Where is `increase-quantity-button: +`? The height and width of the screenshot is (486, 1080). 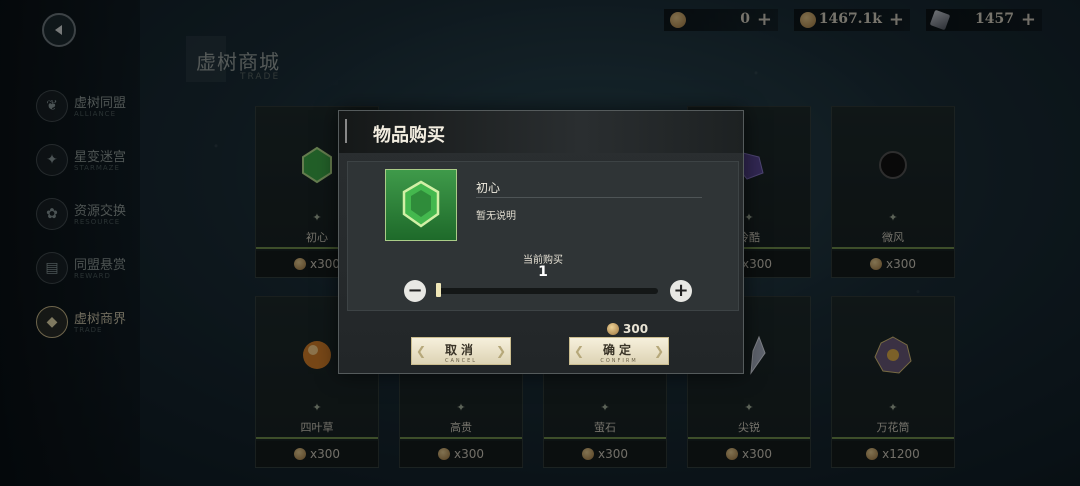 increase-quantity-button: + is located at coordinates (681, 291).